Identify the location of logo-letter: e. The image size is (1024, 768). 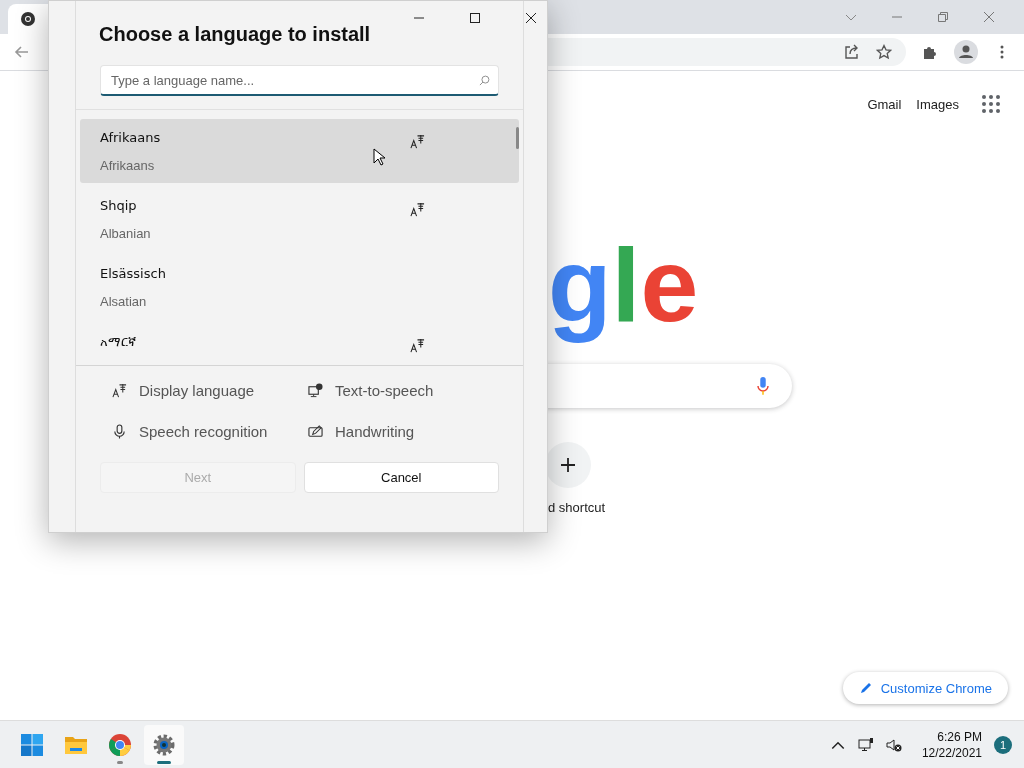
(669, 285).